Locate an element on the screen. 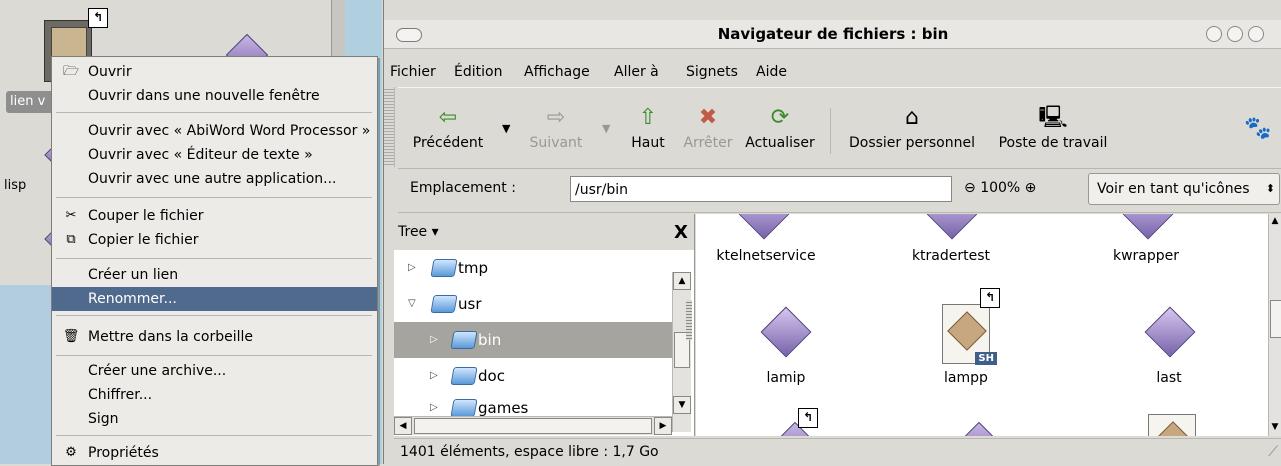  shell-script-icon: SH is located at coordinates (969, 334).